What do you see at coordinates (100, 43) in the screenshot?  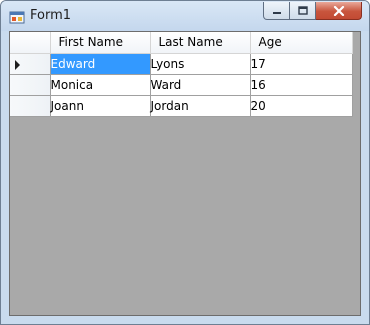 I see `column-header-first-name: First Name` at bounding box center [100, 43].